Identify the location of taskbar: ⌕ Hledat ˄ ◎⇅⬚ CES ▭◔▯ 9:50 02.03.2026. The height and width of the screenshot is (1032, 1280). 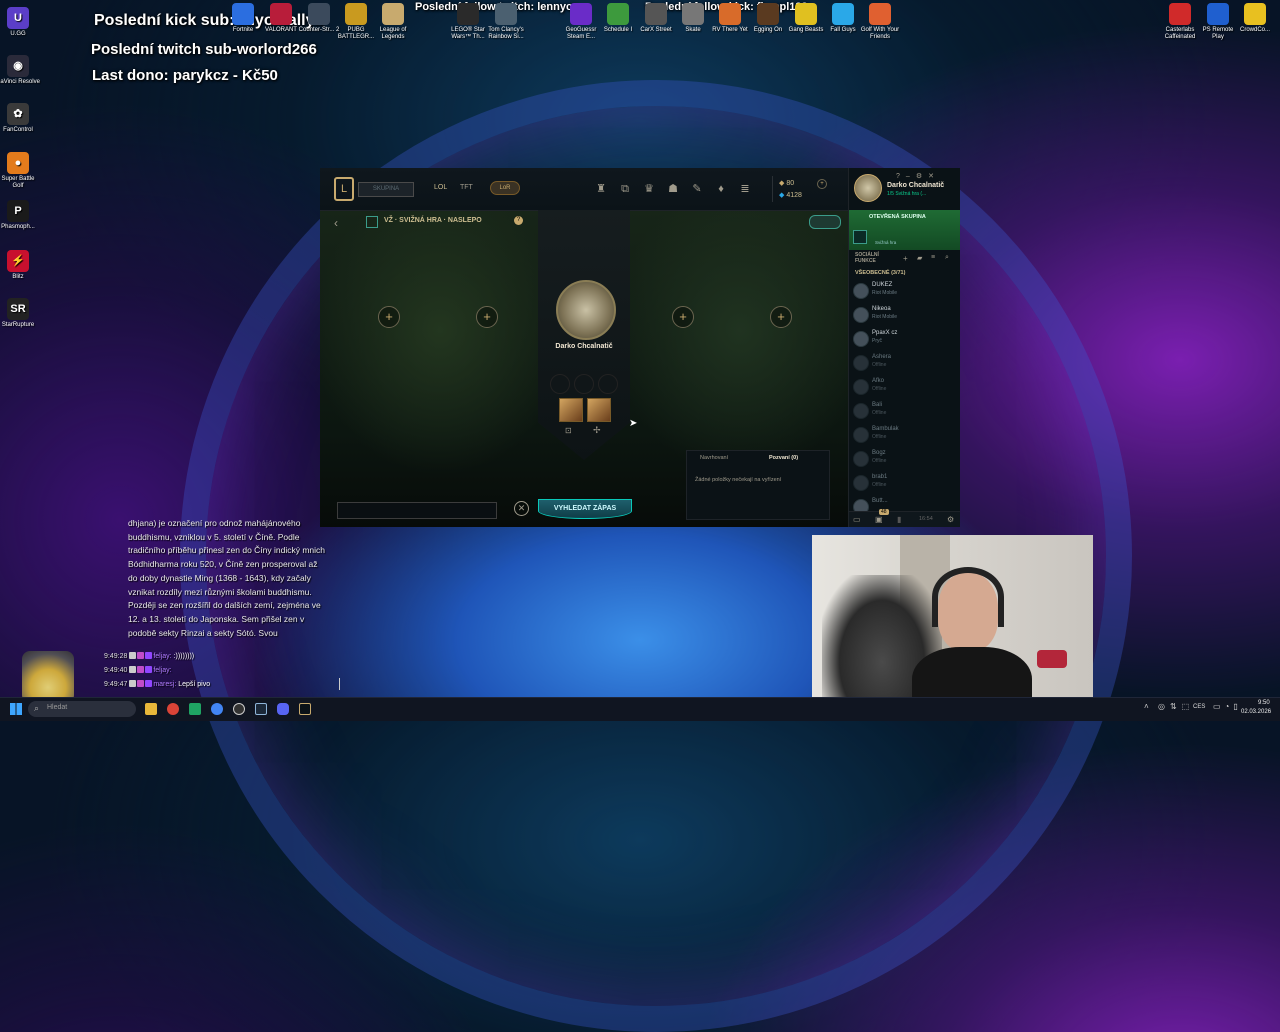
(640, 709).